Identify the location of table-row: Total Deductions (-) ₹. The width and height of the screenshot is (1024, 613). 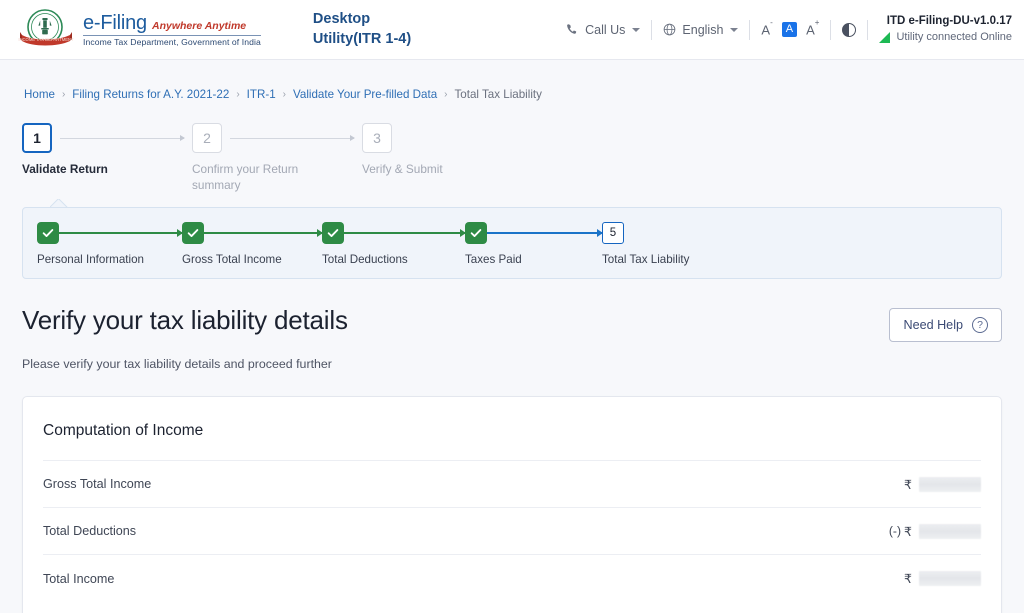
(512, 531).